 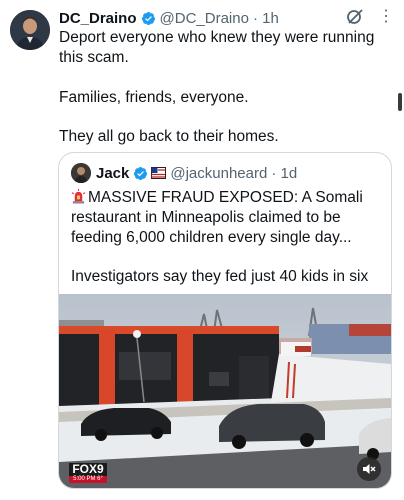 What do you see at coordinates (266, 18) in the screenshot?
I see `tweet-timestamp: · 1h` at bounding box center [266, 18].